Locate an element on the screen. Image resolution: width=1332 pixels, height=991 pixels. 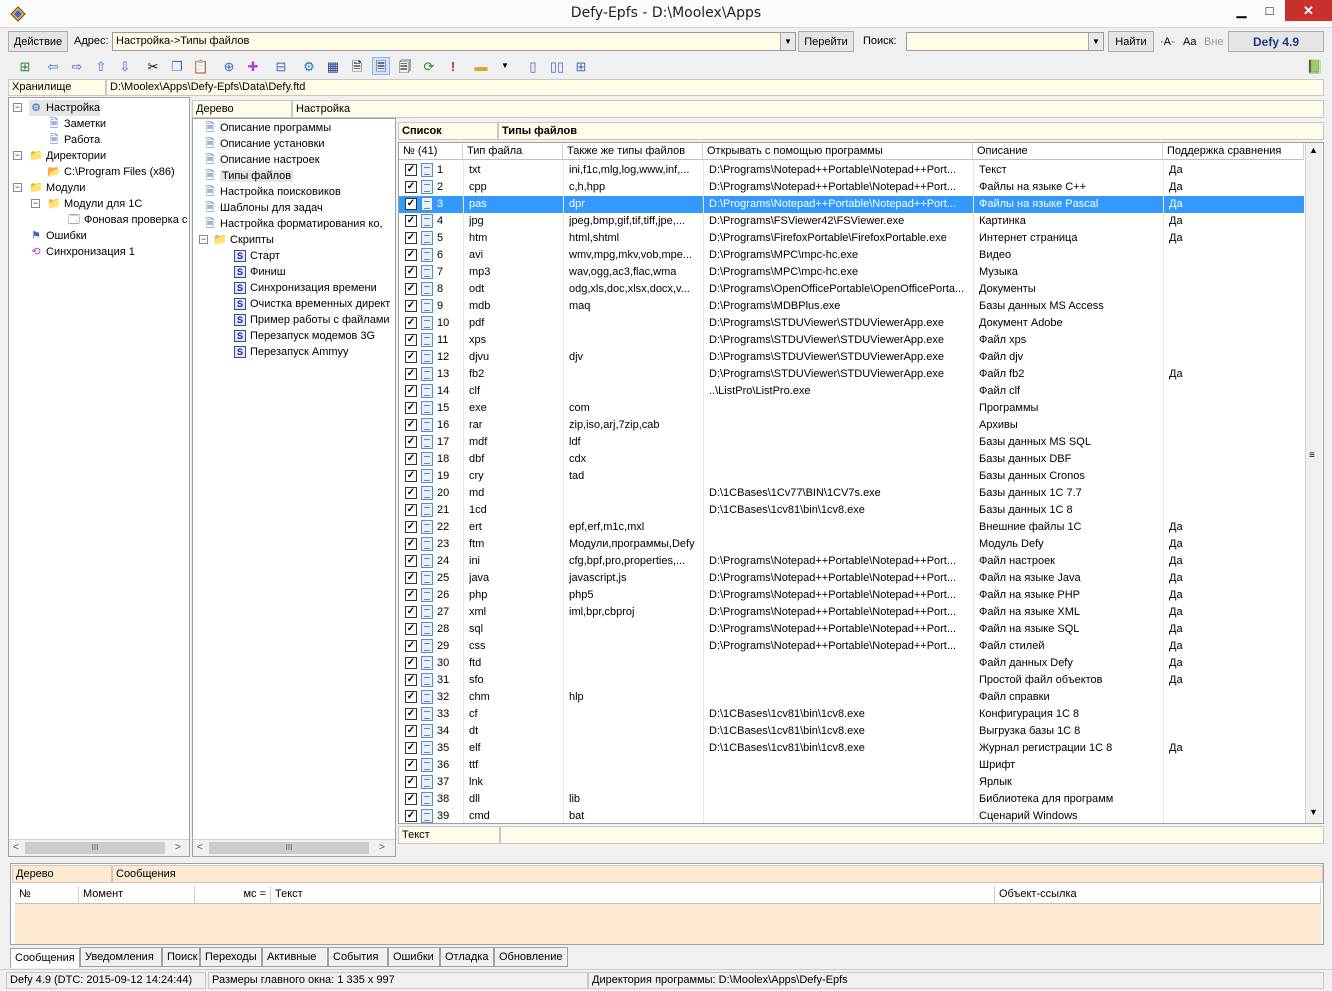
grid-col-also-types-header: Также же типы файлов is located at coordinates (633, 151).